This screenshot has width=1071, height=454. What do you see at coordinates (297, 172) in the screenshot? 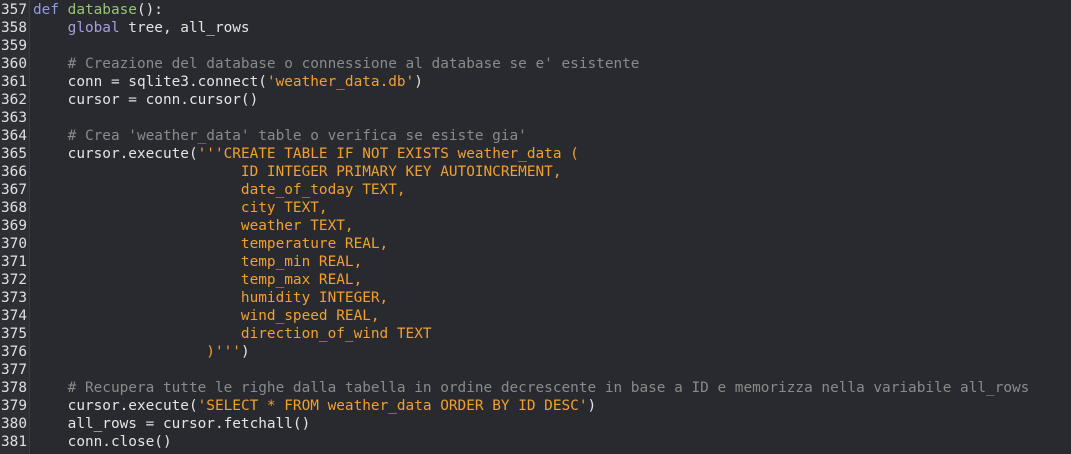
I see `code-token-string: ID INTEGER PRIMARY KEY AUTOINCREMENT,` at bounding box center [297, 172].